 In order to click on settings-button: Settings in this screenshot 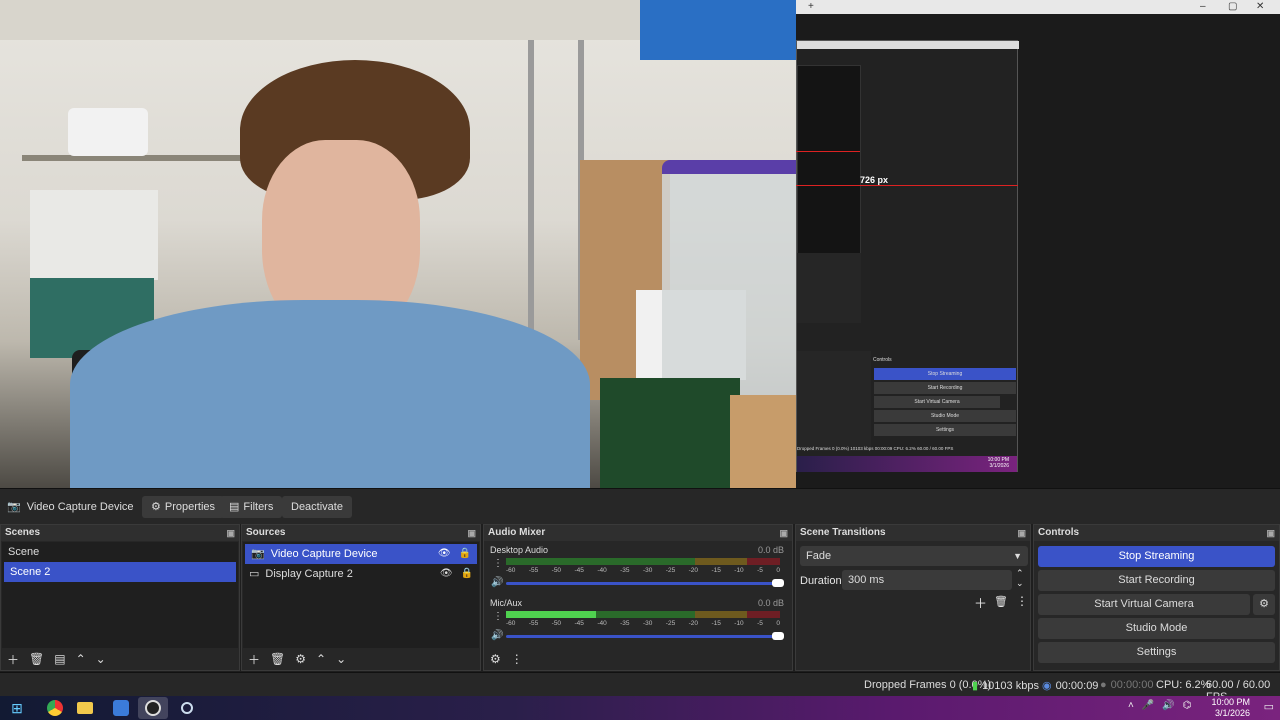, I will do `click(1156, 652)`.